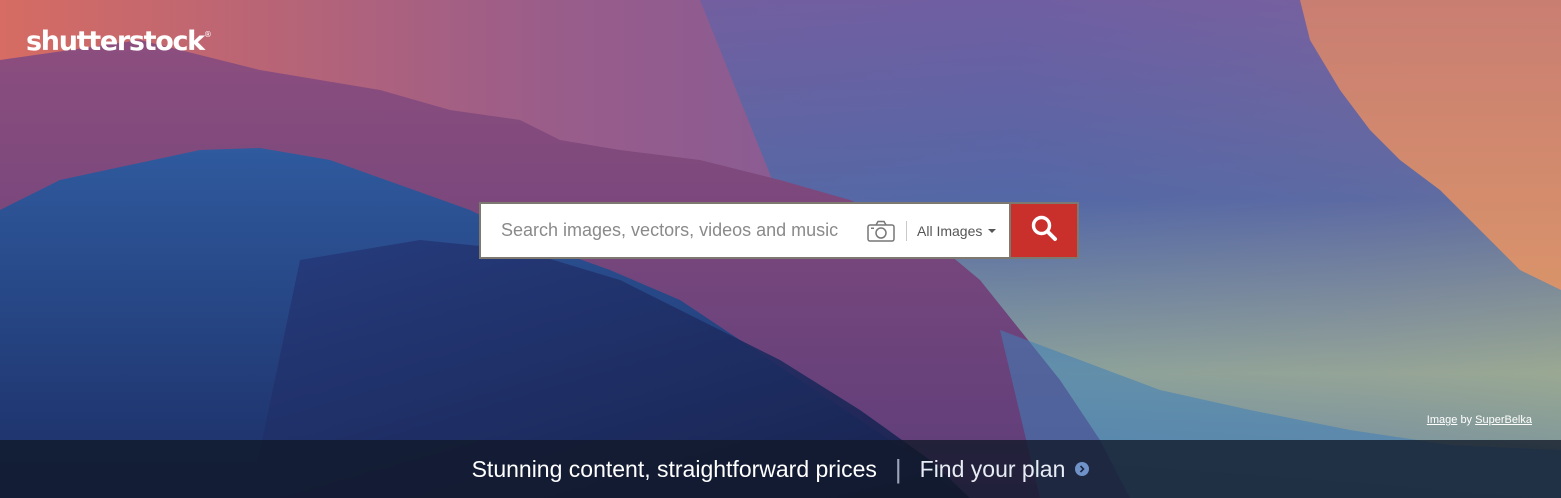  Describe the element at coordinates (207, 34) in the screenshot. I see `logo-reg-mark: ®` at that location.